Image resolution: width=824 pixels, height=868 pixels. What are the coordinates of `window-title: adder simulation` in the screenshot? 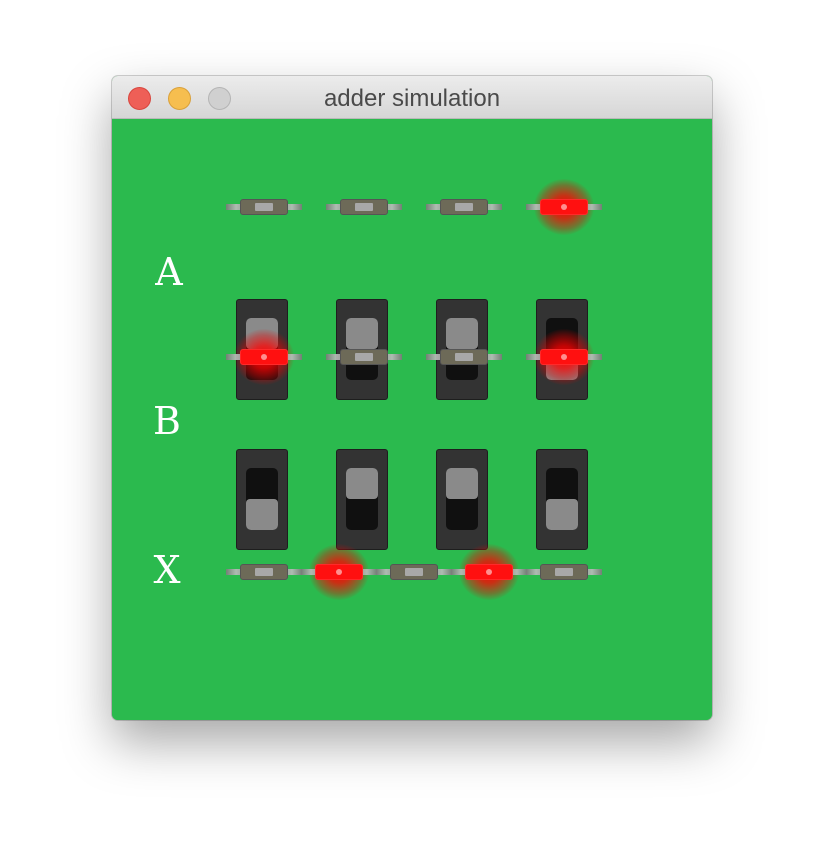 It's located at (412, 98).